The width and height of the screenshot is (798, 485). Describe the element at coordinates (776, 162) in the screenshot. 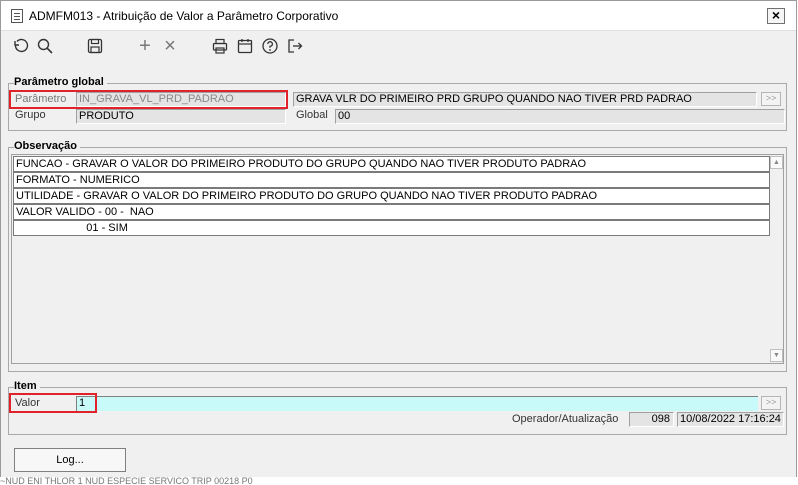

I see `scroll-up-arrow-icon: ▲` at that location.